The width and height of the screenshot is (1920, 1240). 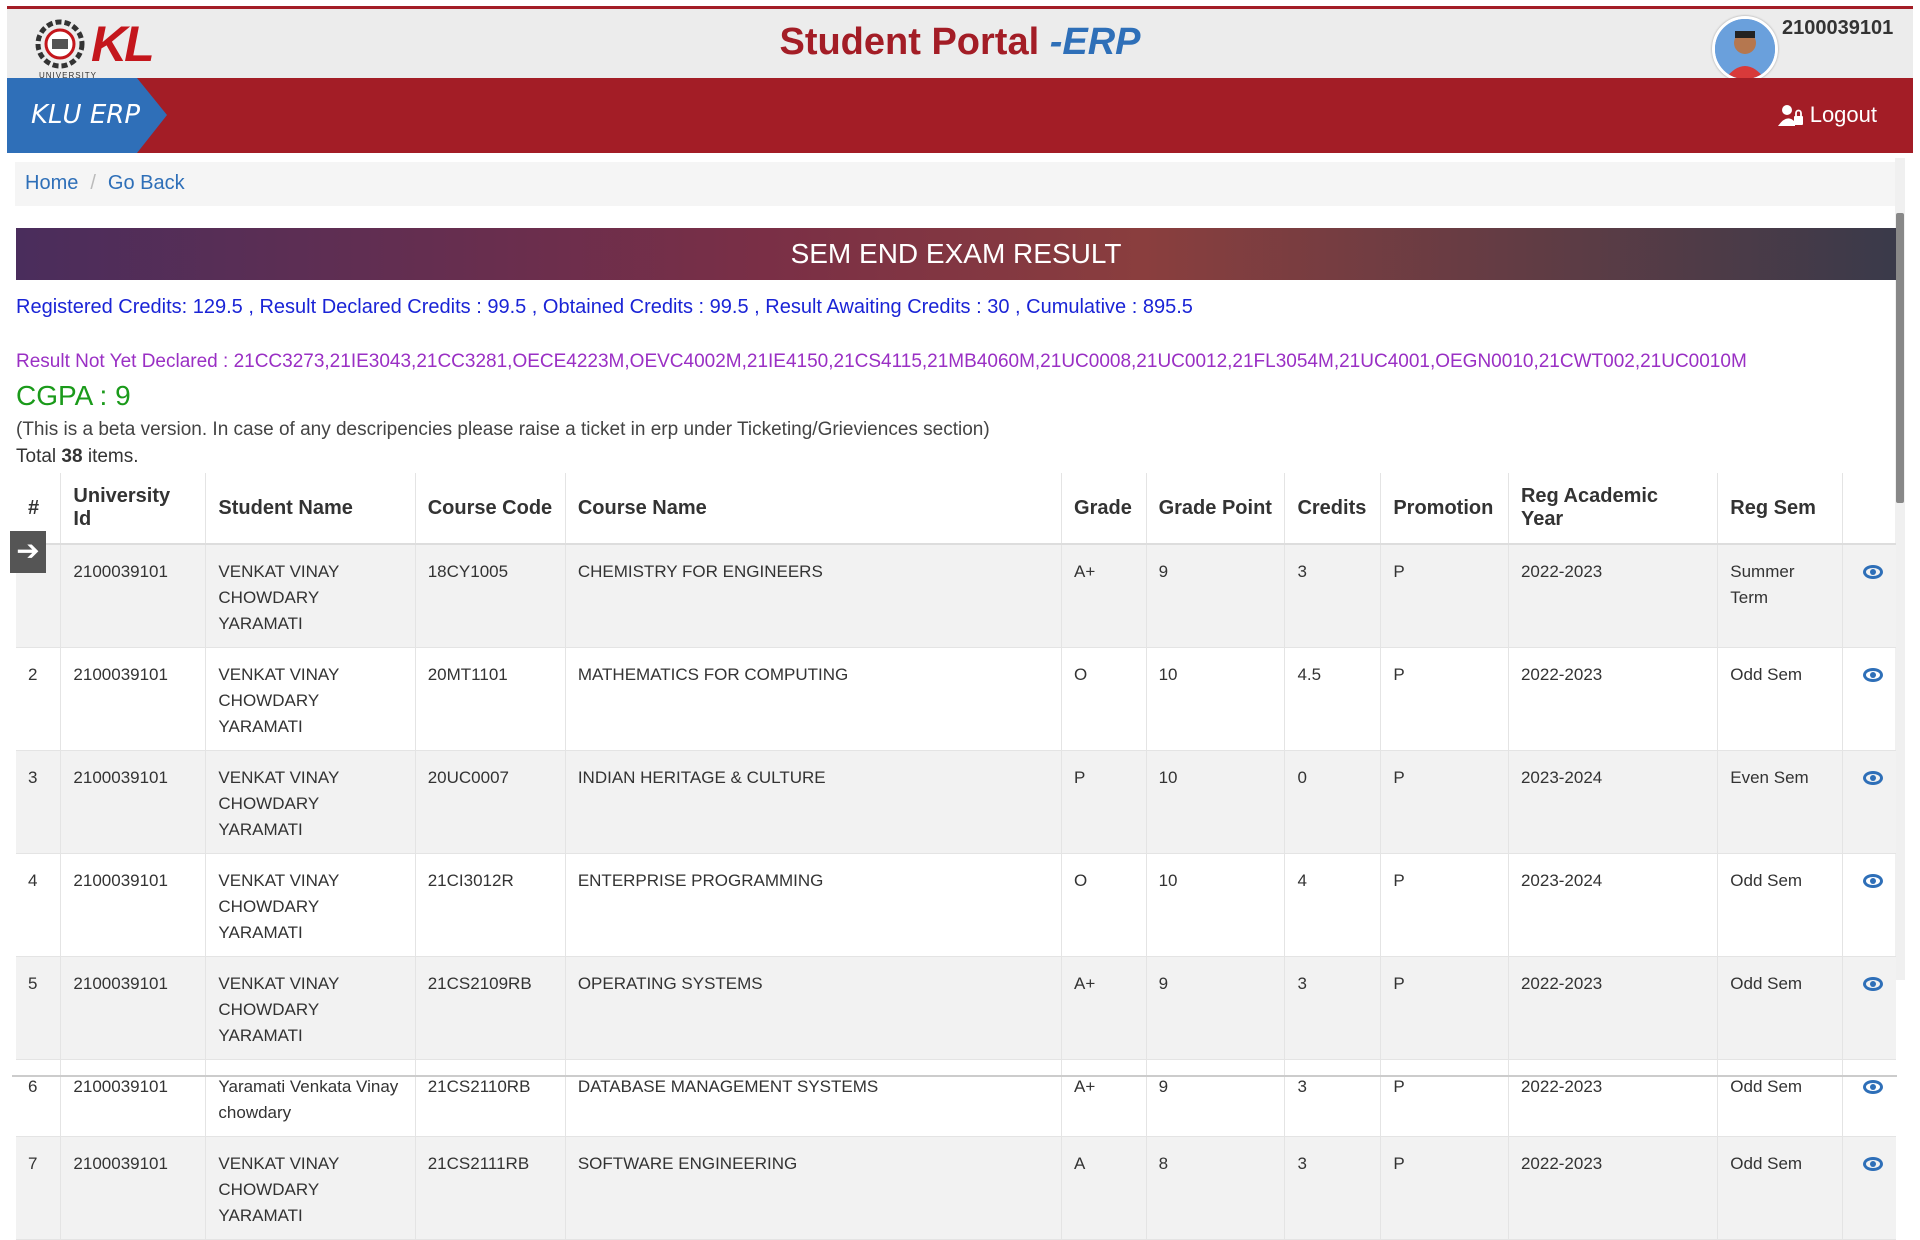 I want to click on cell-course-name: CHEMISTRY FOR ENGINEERS, so click(x=814, y=596).